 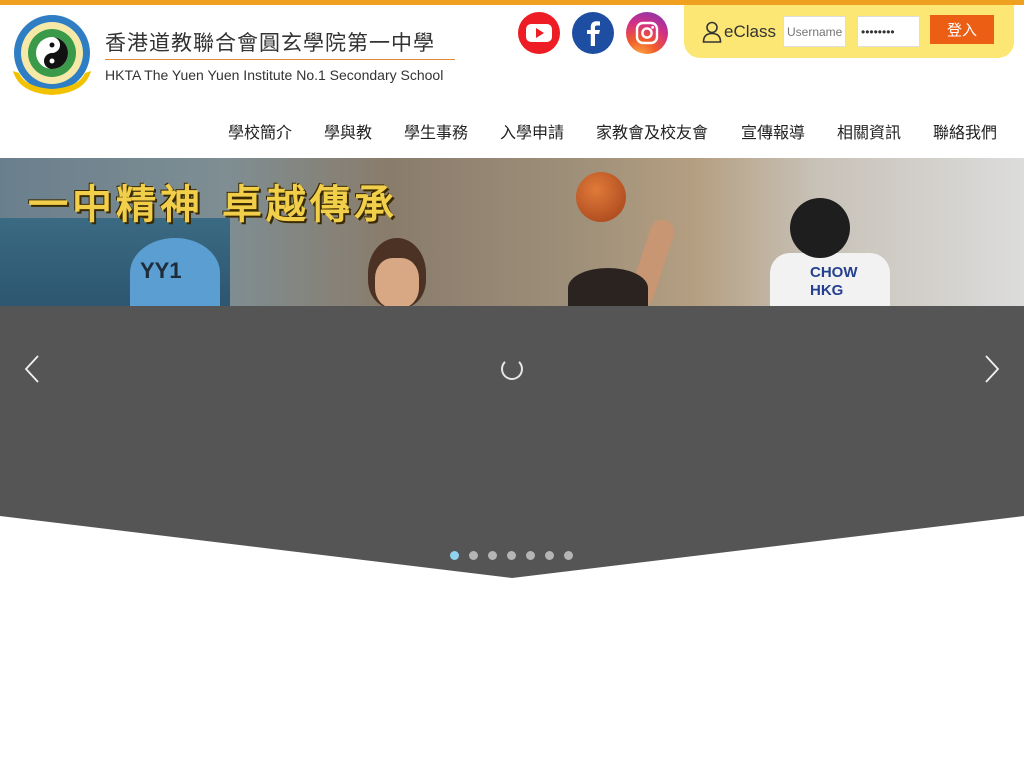 What do you see at coordinates (820, 228) in the screenshot?
I see `fencer-mask` at bounding box center [820, 228].